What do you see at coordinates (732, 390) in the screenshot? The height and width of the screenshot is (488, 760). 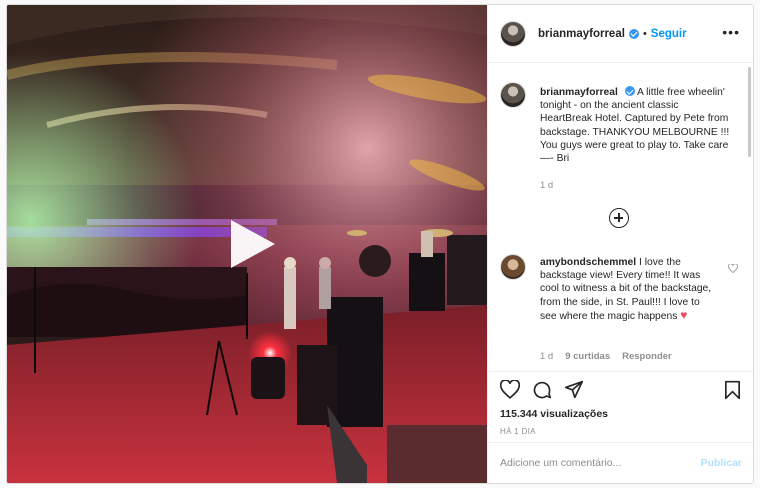 I see `bookmark-icon` at bounding box center [732, 390].